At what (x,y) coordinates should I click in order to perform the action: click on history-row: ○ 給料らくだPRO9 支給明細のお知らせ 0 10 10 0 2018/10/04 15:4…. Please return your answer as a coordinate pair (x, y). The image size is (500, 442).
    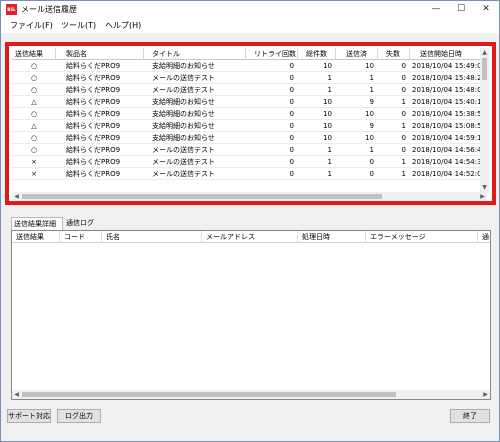
    Looking at the image, I should click on (249, 66).